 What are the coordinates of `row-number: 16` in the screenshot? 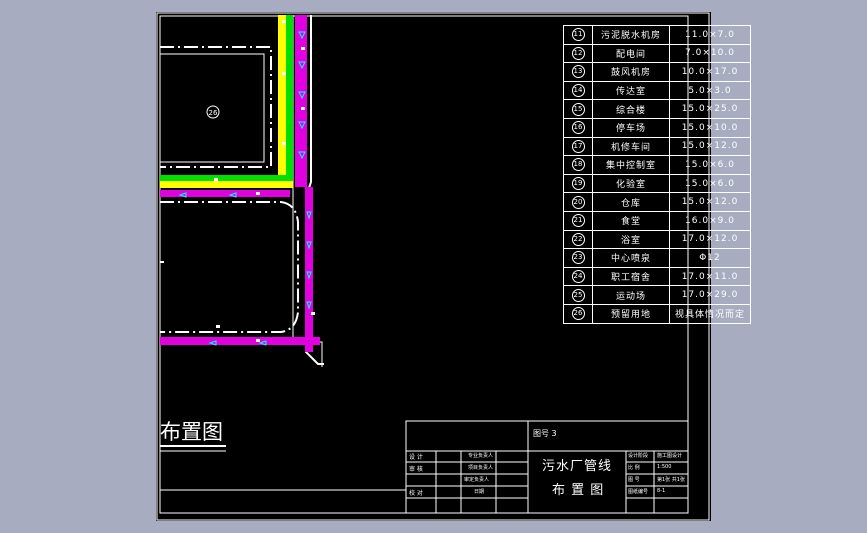 It's located at (578, 127).